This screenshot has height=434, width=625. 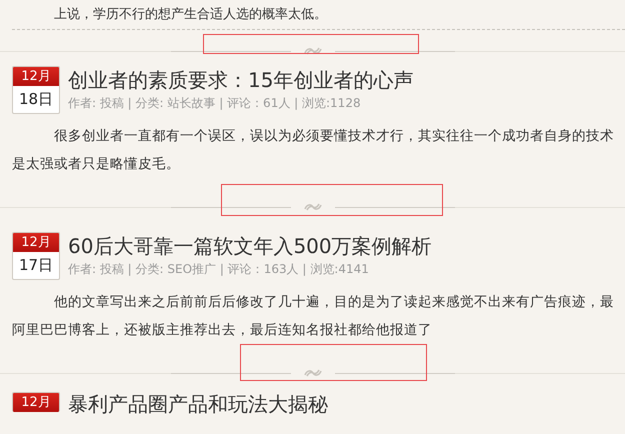 I want to click on post-meta: 作者: 投稿 | 分类: 站长故事 | 评论：61人 | 浏览:1128, so click(x=215, y=103).